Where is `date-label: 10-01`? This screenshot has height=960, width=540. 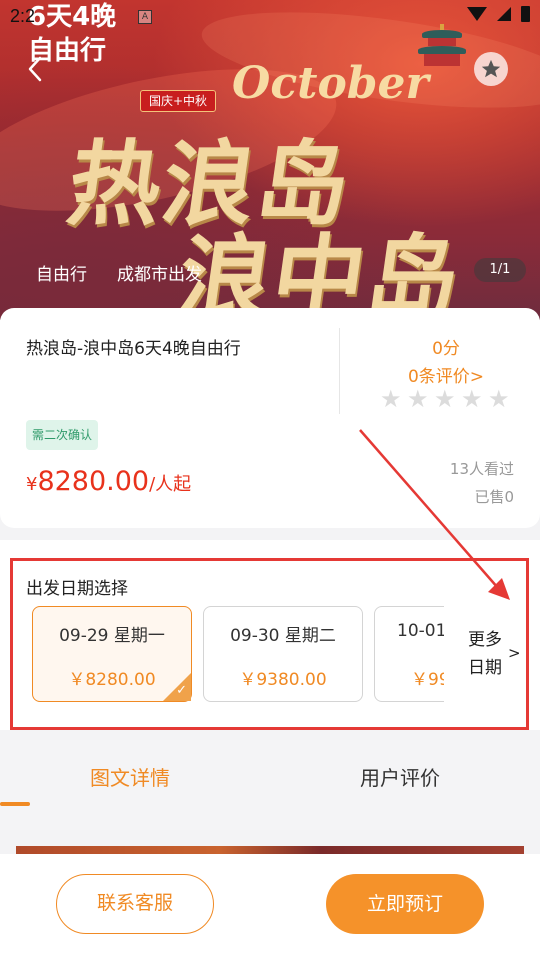
date-label: 10-01 is located at coordinates (420, 631).